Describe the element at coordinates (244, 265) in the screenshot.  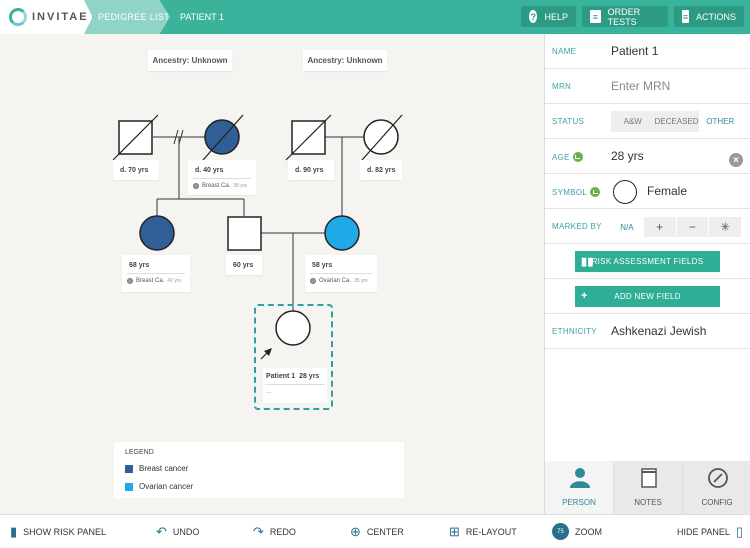
I see `relative-card-father: 60 yrs` at that location.